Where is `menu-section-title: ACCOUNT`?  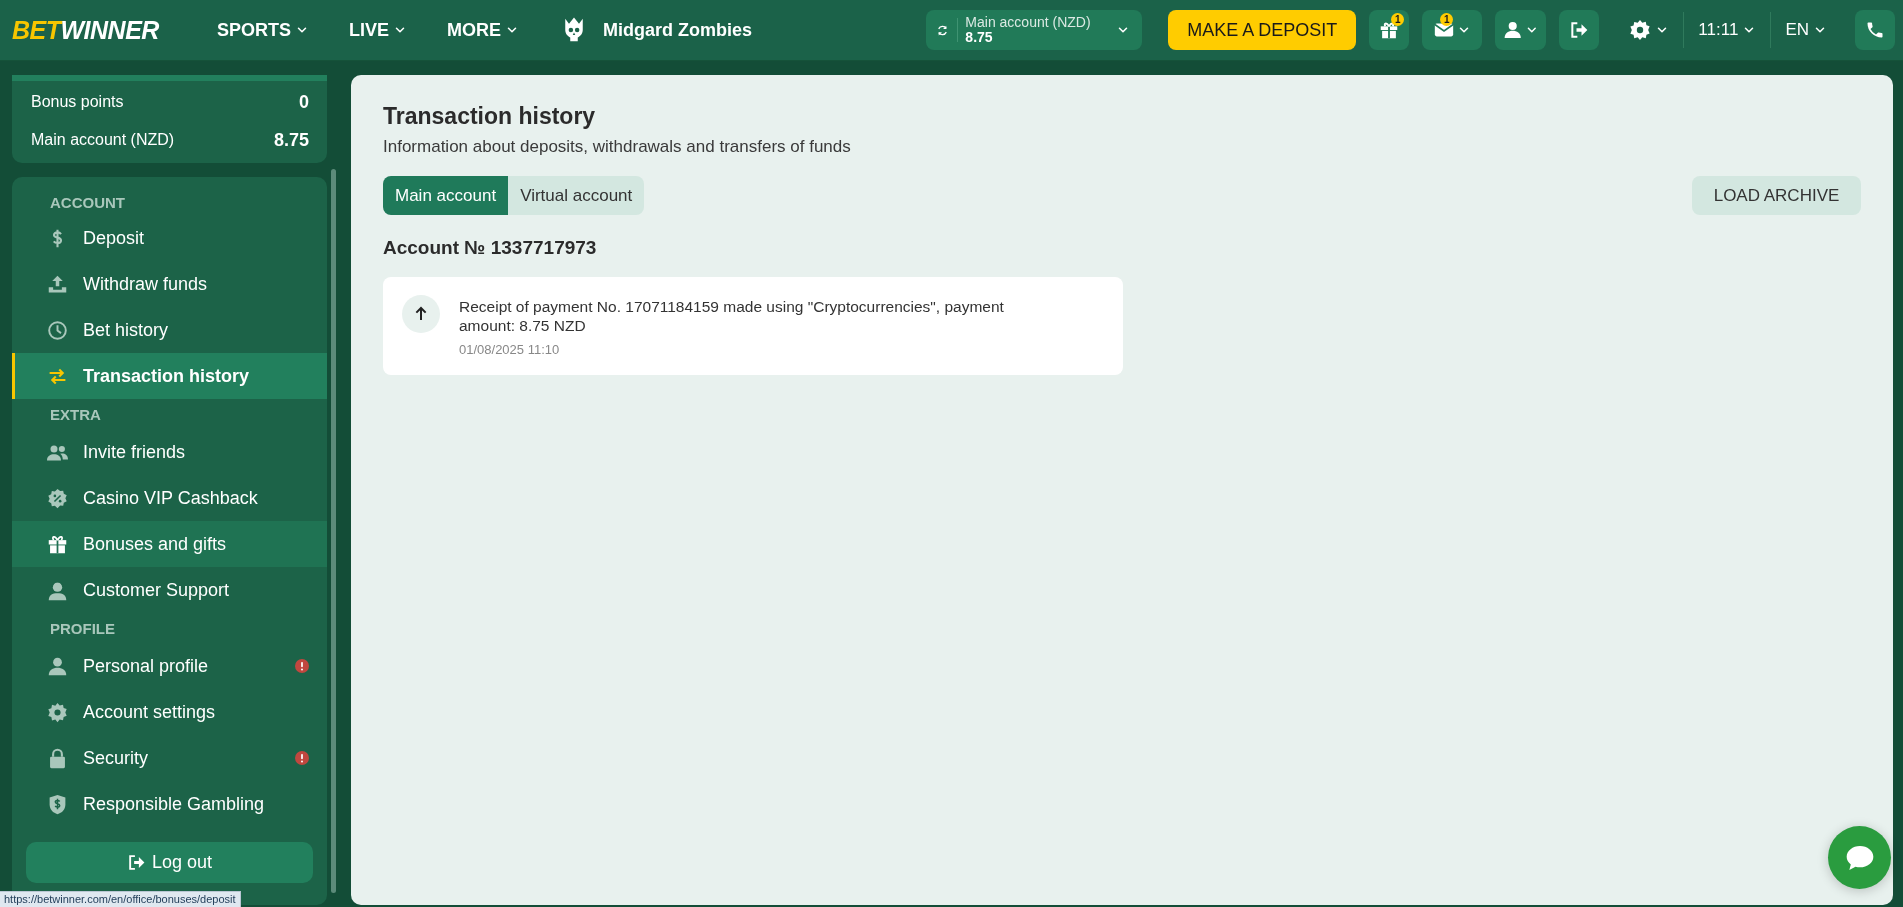 menu-section-title: ACCOUNT is located at coordinates (87, 202).